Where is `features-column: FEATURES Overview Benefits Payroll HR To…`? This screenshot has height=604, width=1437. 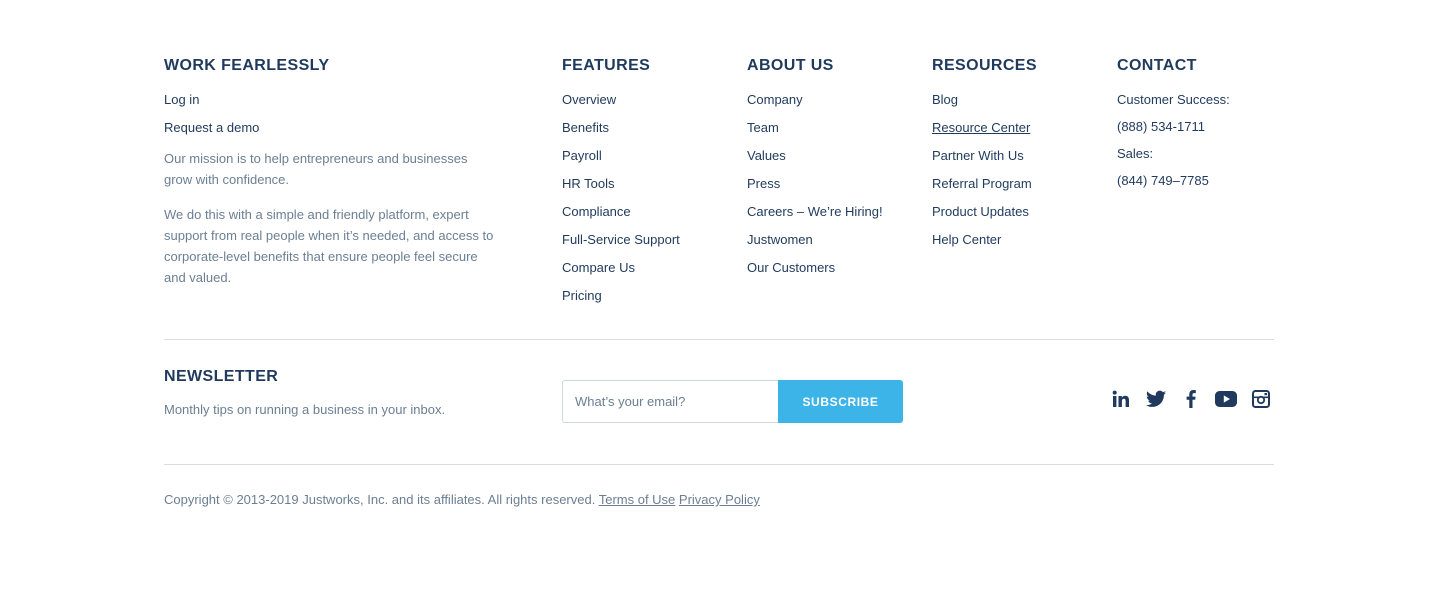
features-column: FEATURES Overview Benefits Payroll HR To… is located at coordinates (621, 183).